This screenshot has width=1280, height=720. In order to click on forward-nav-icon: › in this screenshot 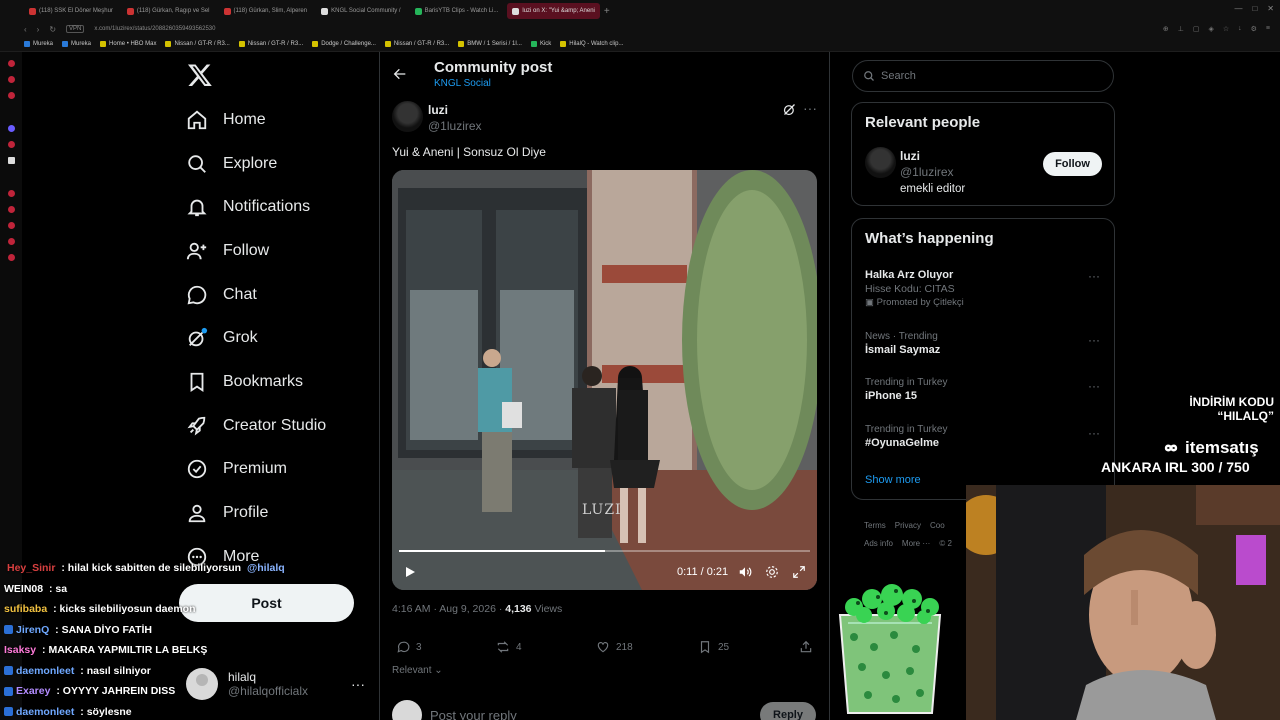, I will do `click(38, 29)`.